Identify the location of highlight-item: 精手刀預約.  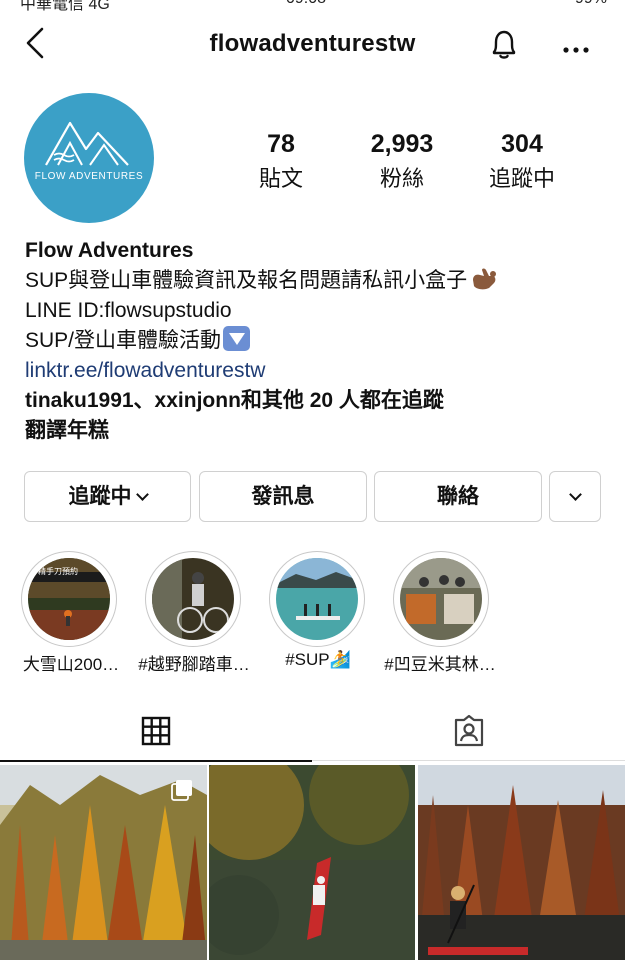
(69, 599).